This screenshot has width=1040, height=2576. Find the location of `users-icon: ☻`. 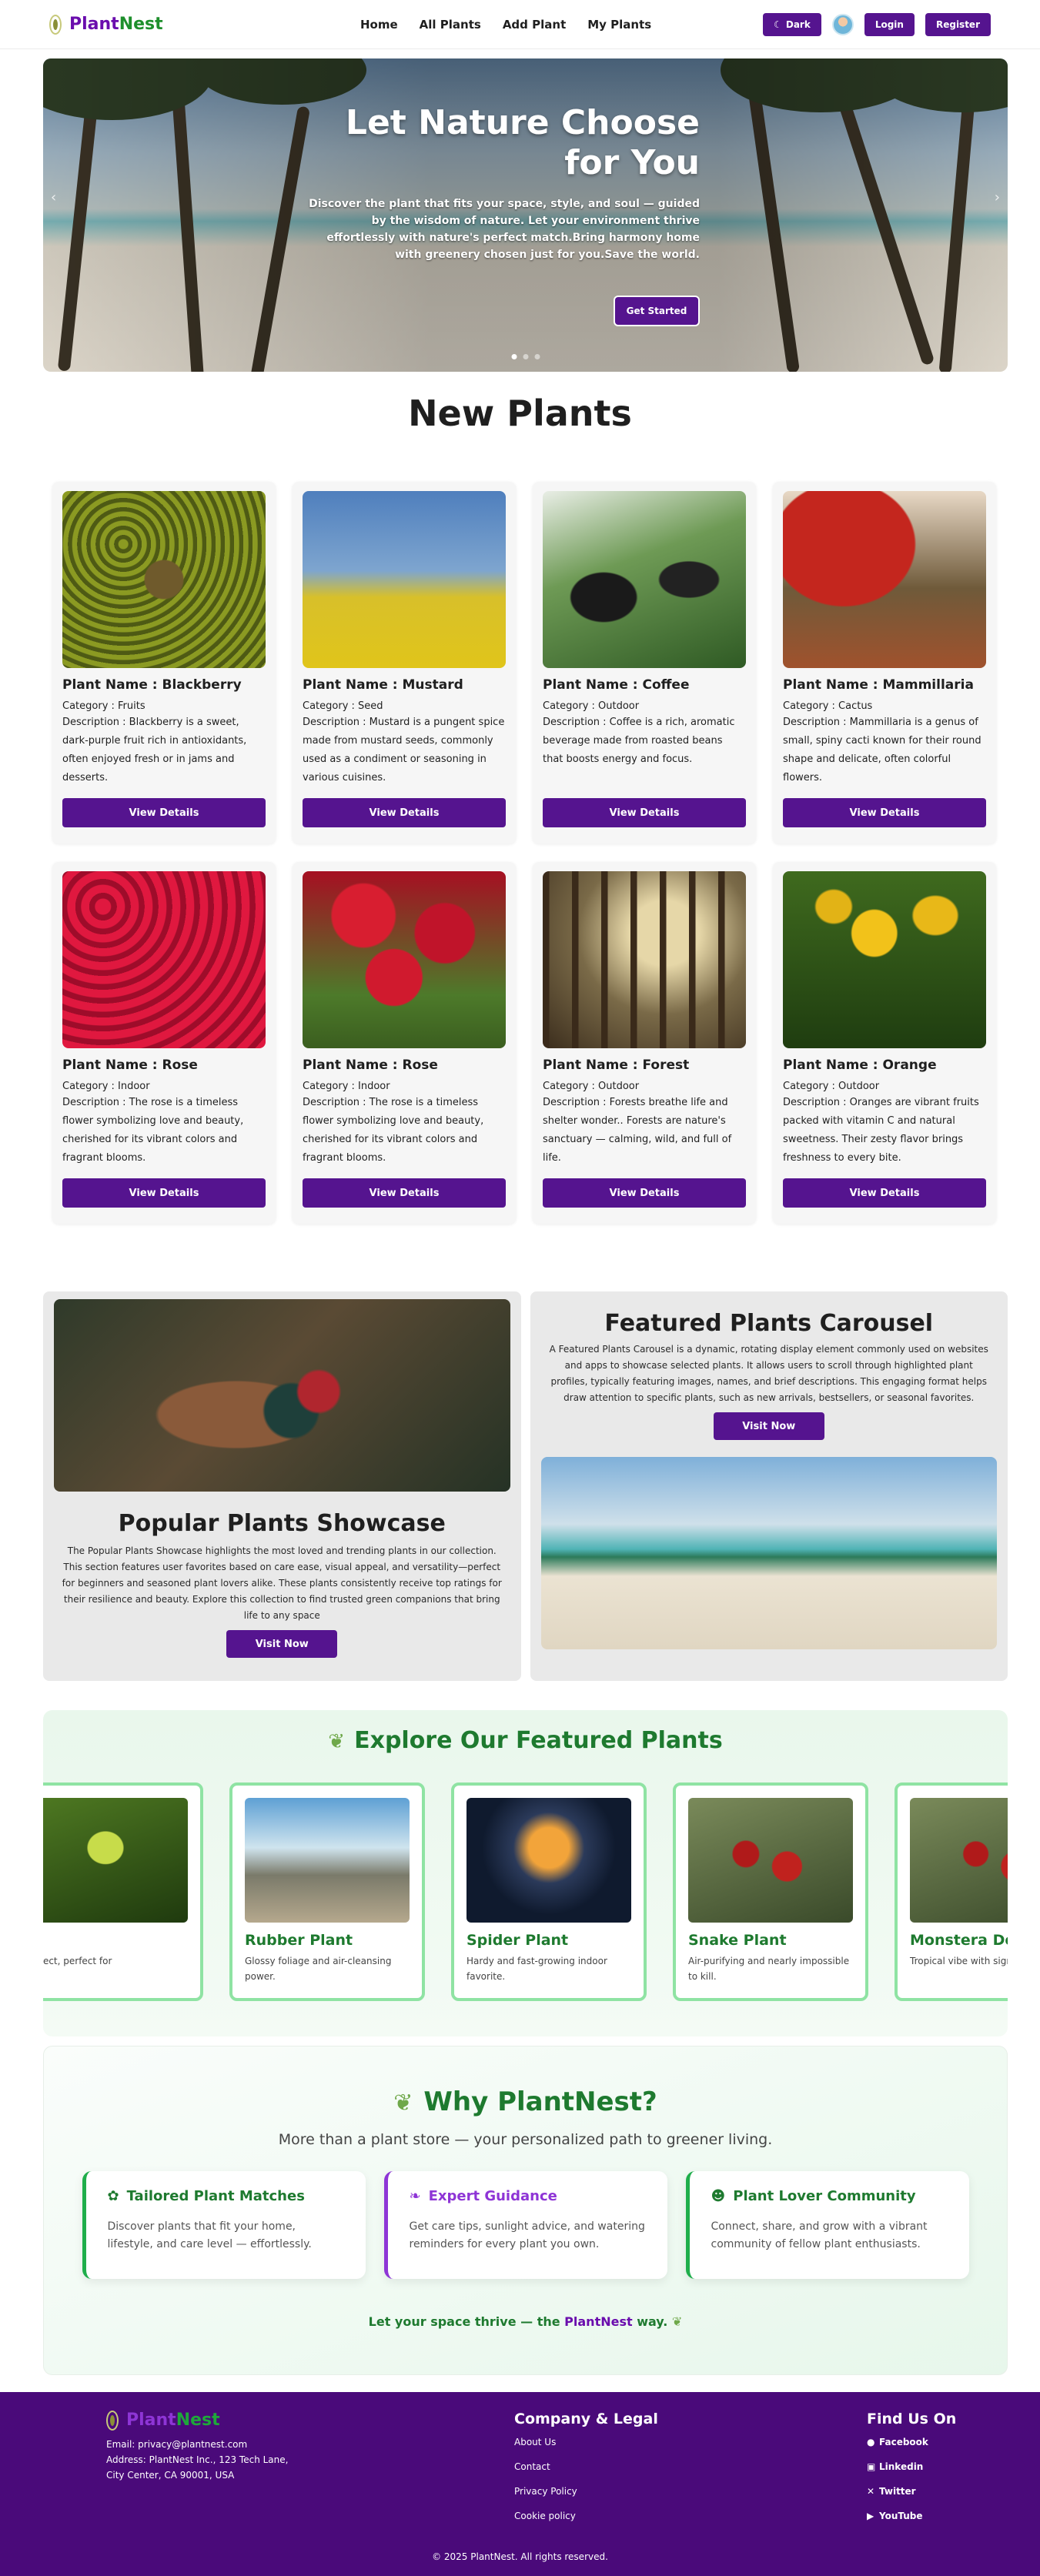

users-icon: ☻ is located at coordinates (718, 2196).